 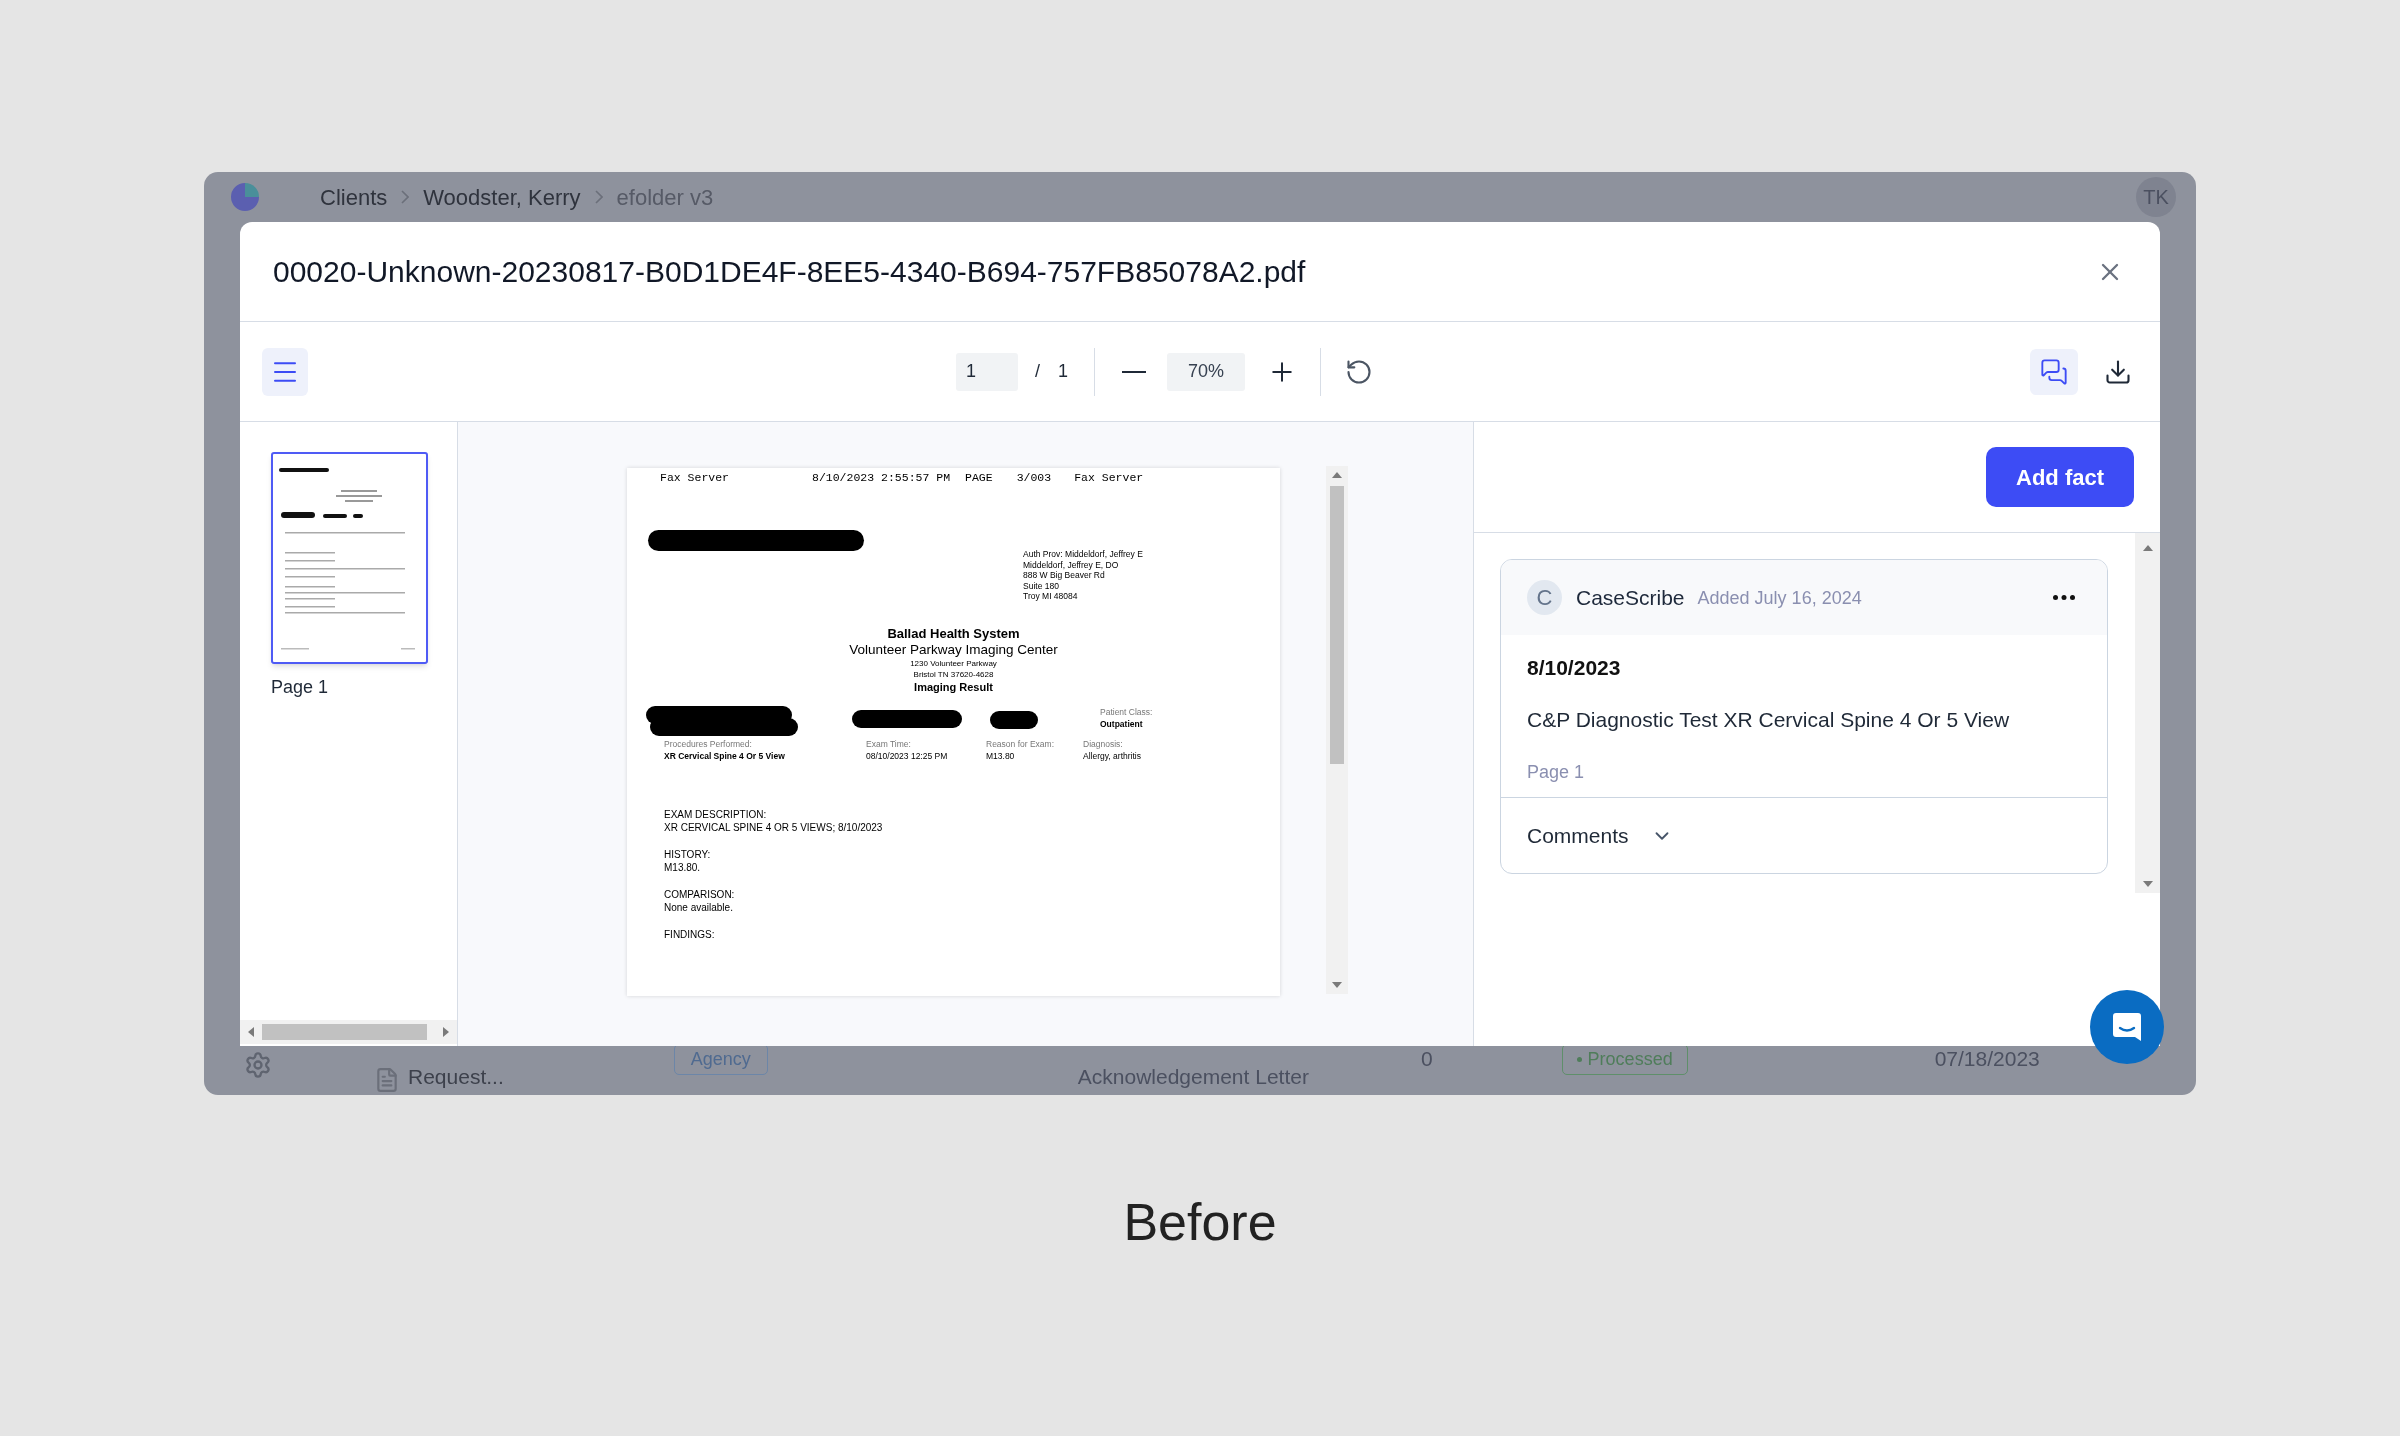 I want to click on field-label: Diagnosis:, so click(x=1103, y=743).